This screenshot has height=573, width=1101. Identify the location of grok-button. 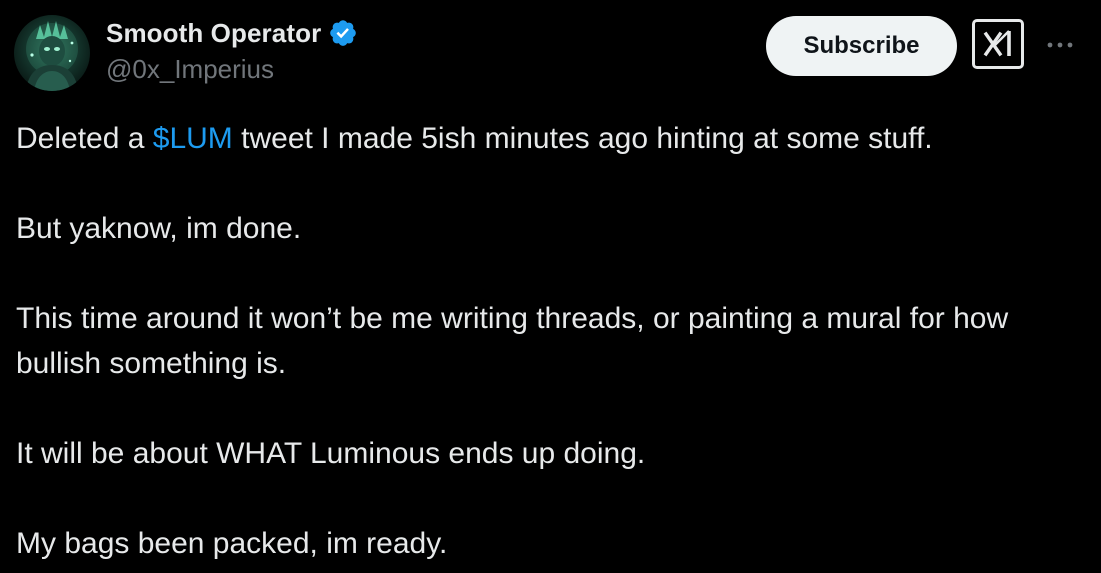
(998, 44).